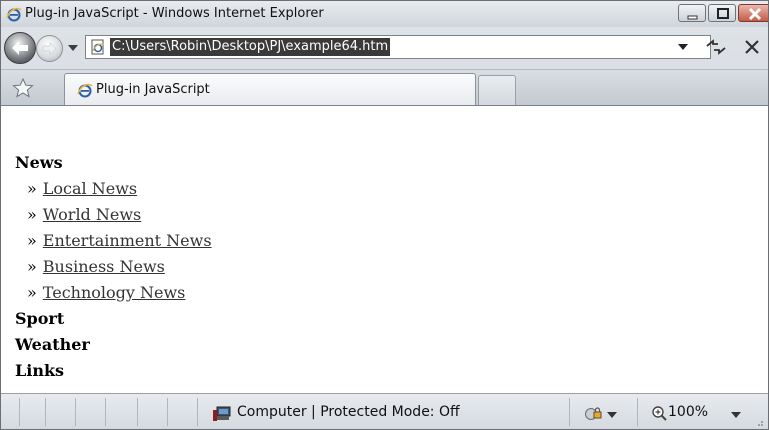 This screenshot has height=430, width=769. I want to click on security-dropdown-icon, so click(612, 415).